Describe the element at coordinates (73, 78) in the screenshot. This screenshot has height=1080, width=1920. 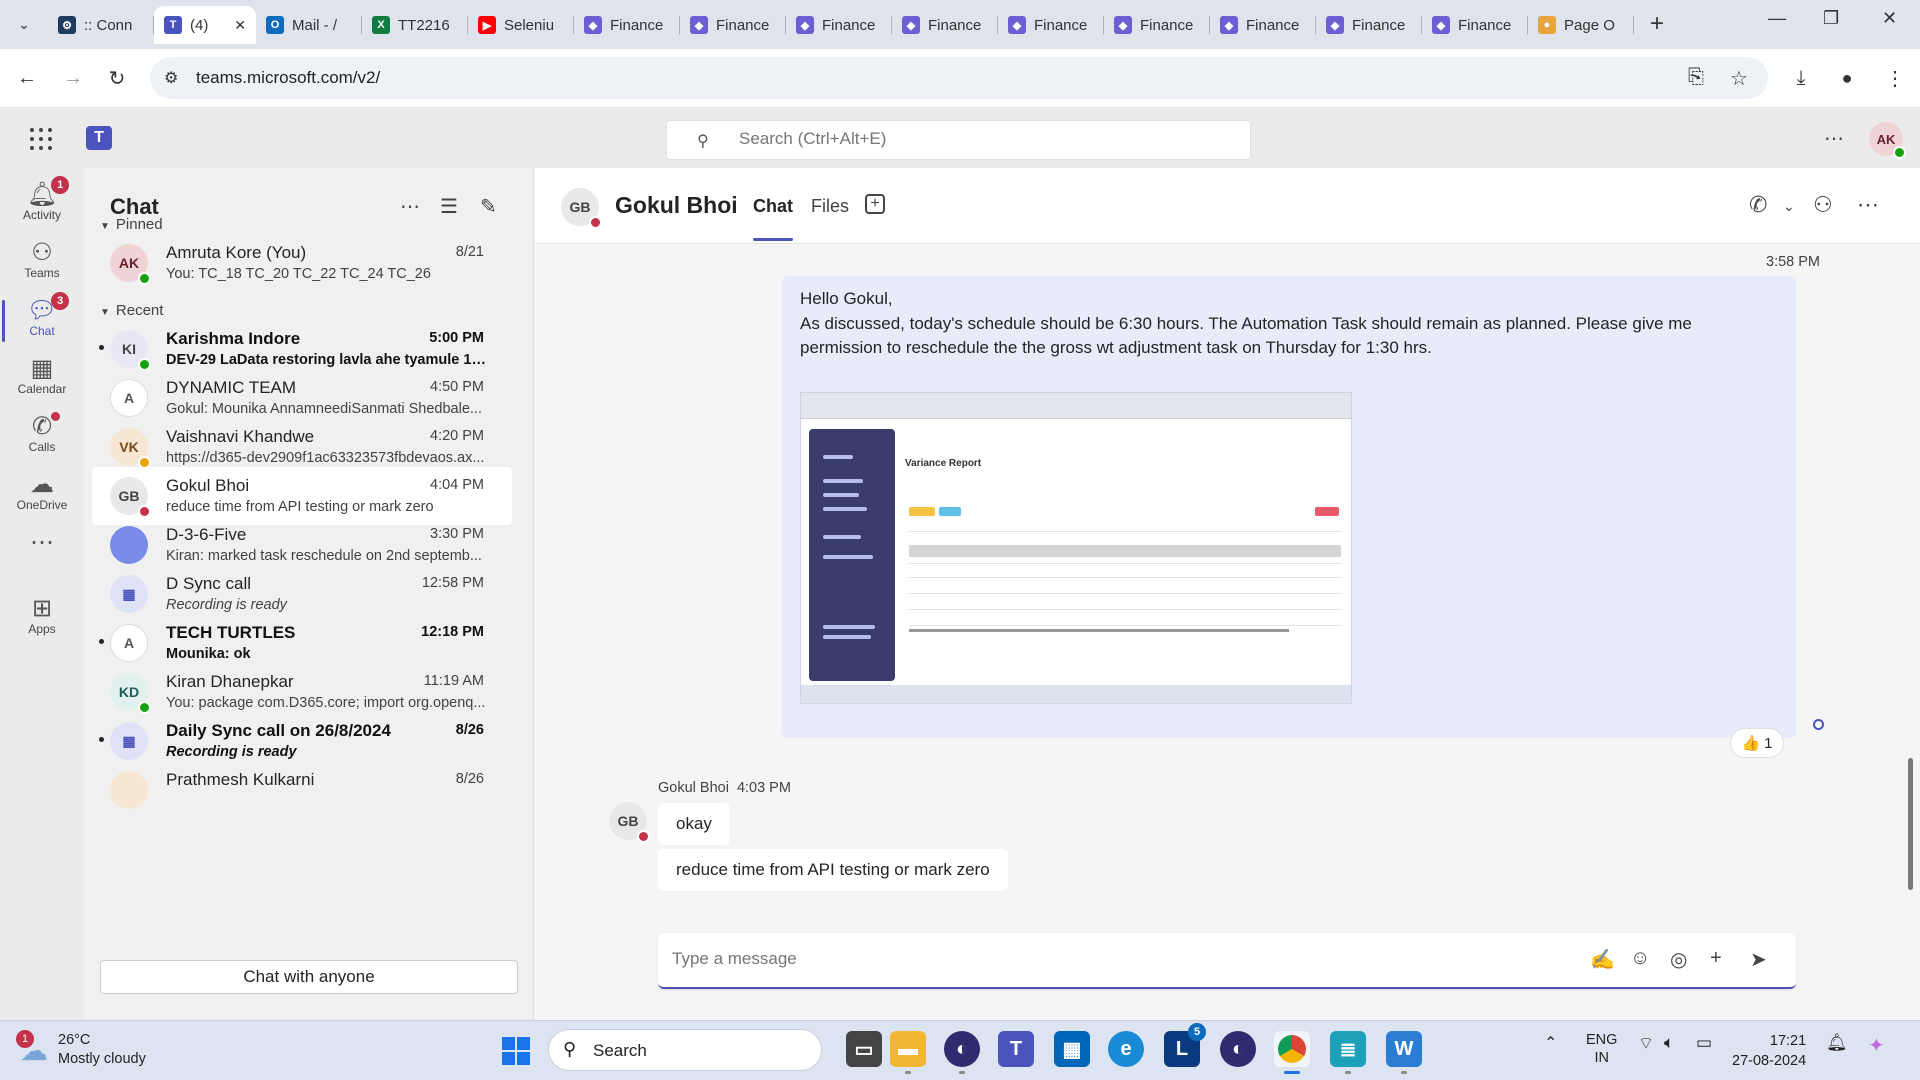
I see `forward-button: →` at that location.